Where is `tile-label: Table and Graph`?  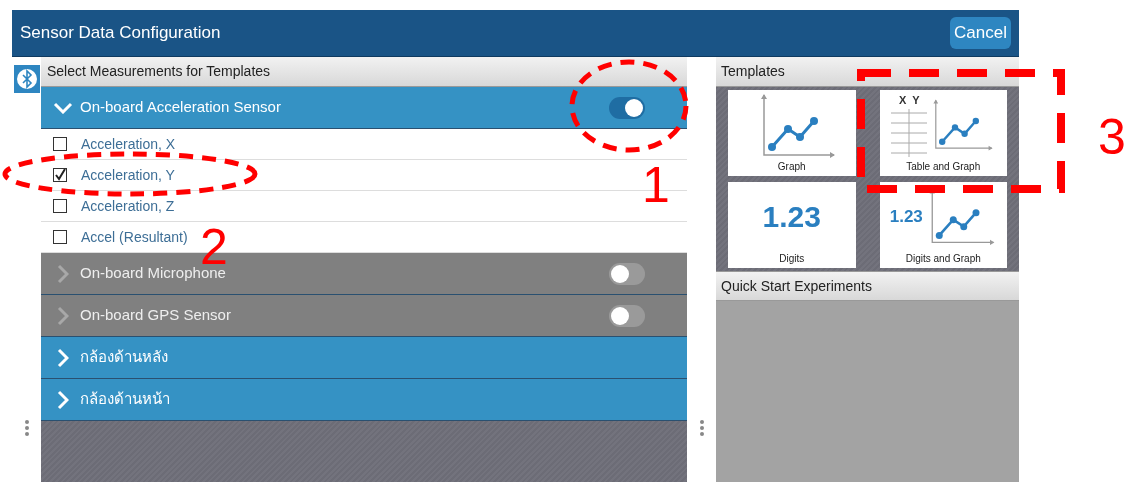
tile-label: Table and Graph is located at coordinates (943, 167).